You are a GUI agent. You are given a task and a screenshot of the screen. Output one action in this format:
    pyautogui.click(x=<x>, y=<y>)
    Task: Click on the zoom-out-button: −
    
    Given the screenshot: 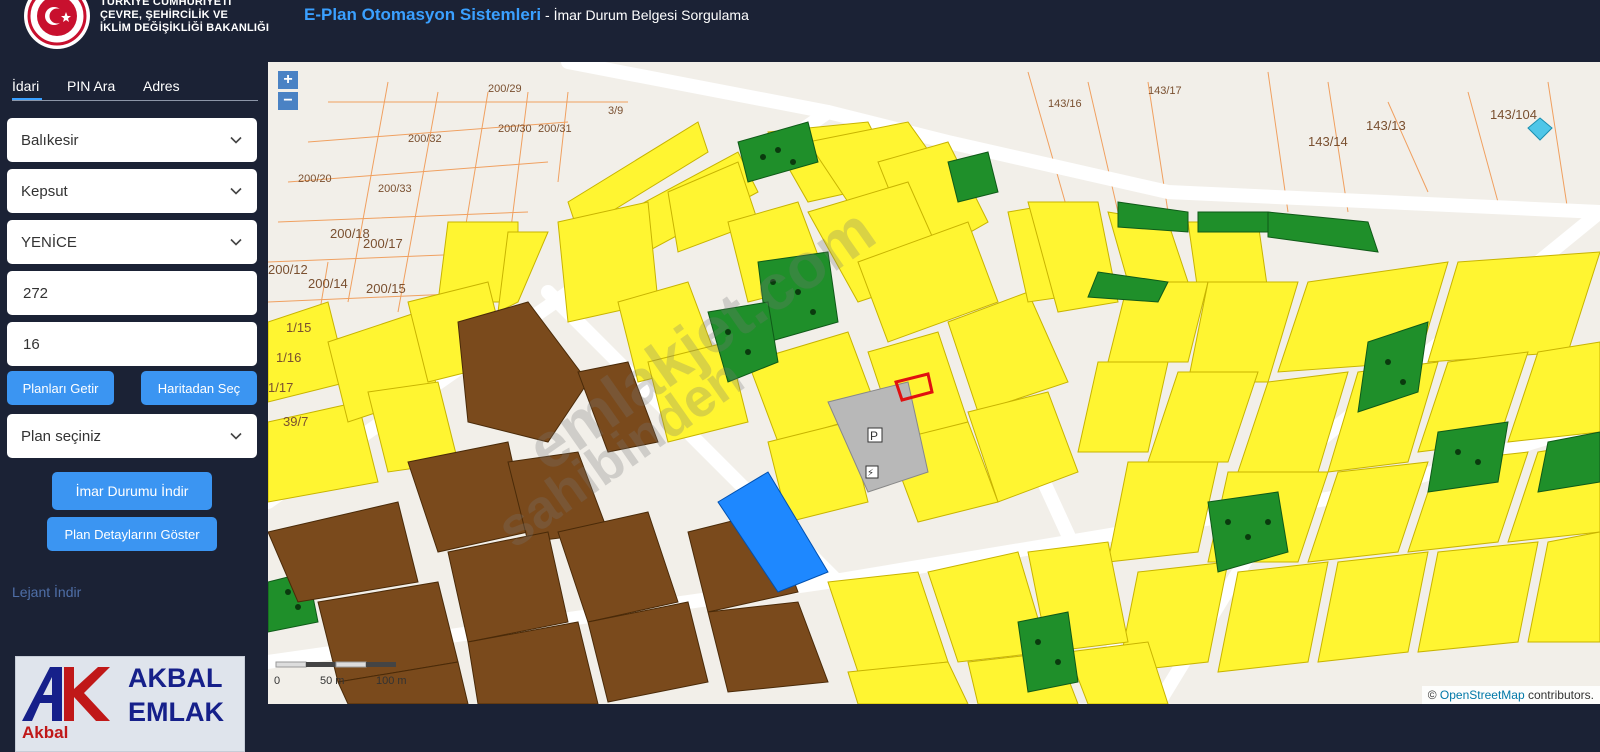 What is the action you would take?
    pyautogui.click(x=288, y=101)
    